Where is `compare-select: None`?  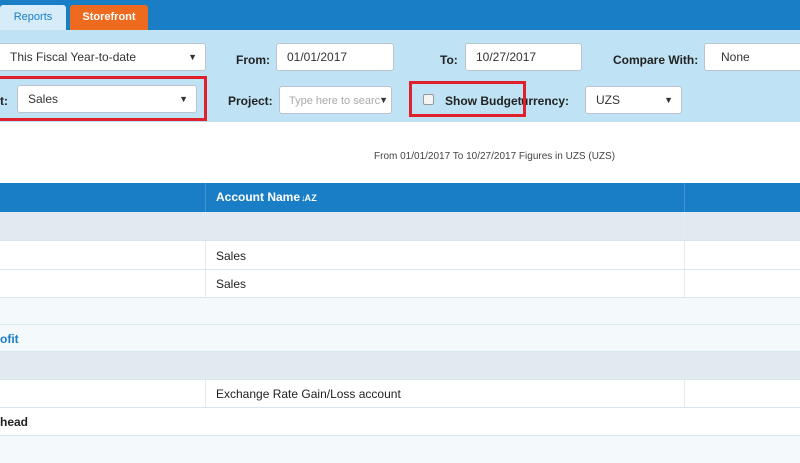
compare-select: None is located at coordinates (752, 57).